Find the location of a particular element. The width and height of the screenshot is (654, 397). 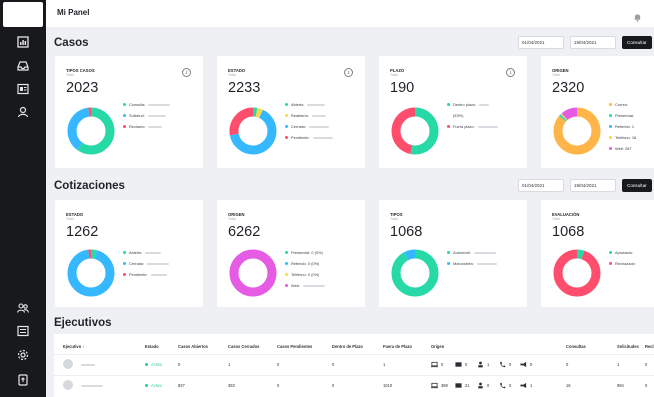

inbox-icon is located at coordinates (23, 66).